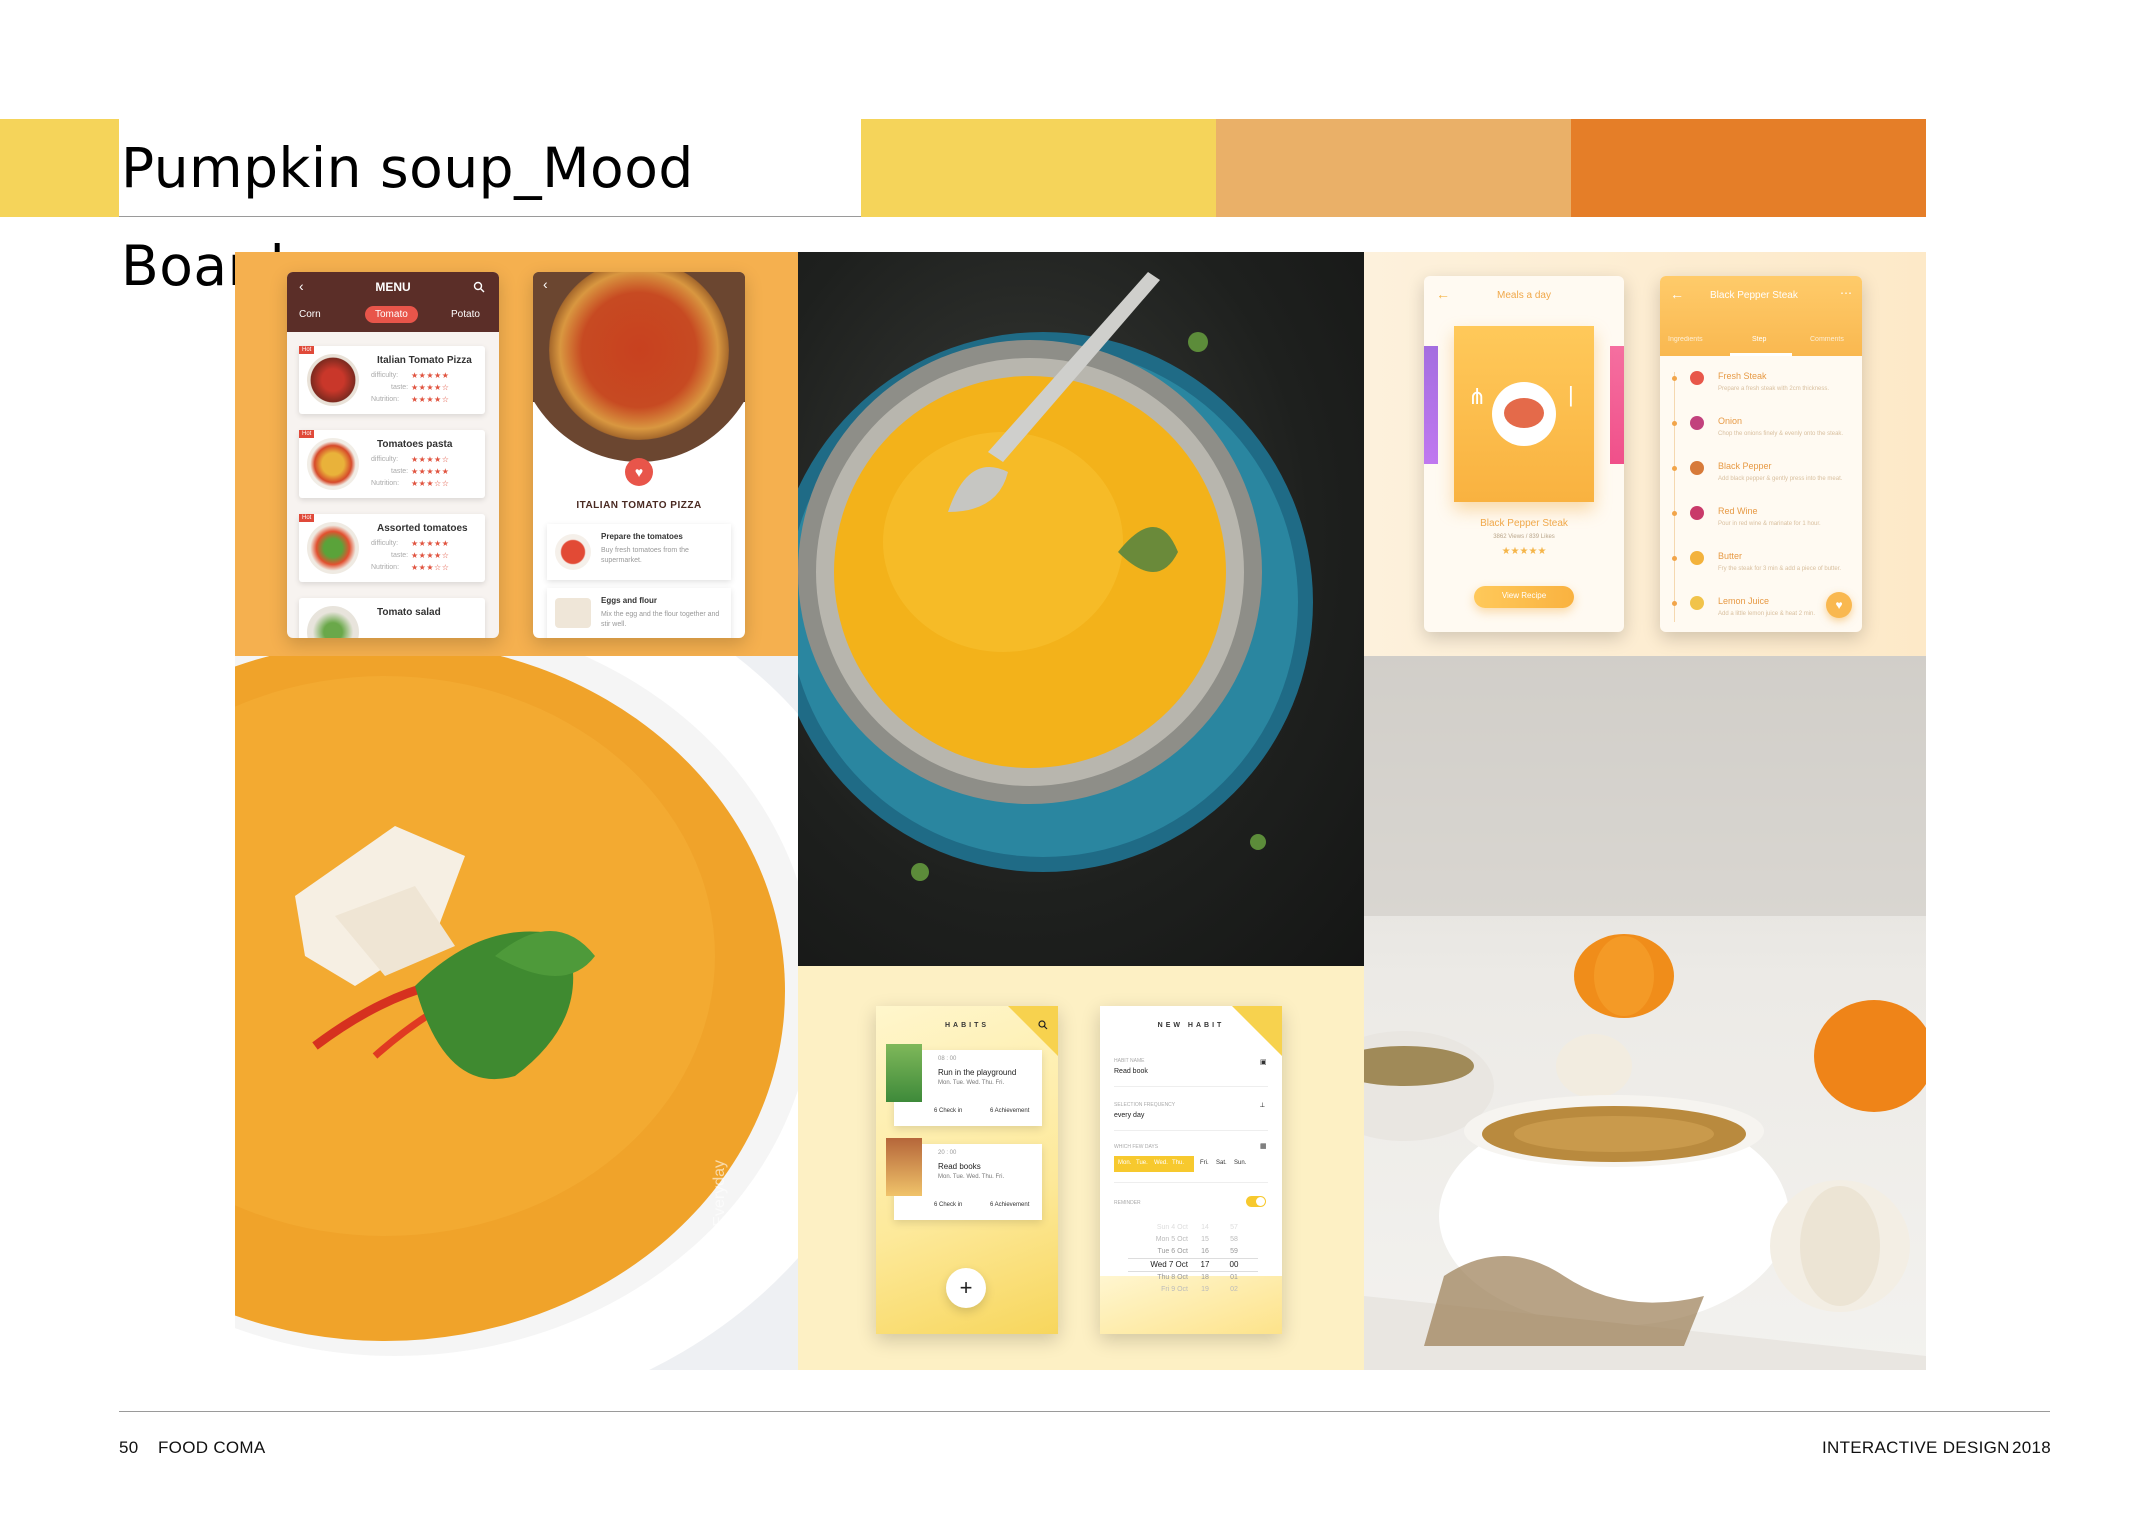  What do you see at coordinates (1827, 339) in the screenshot?
I see `tab-comments: Comments` at bounding box center [1827, 339].